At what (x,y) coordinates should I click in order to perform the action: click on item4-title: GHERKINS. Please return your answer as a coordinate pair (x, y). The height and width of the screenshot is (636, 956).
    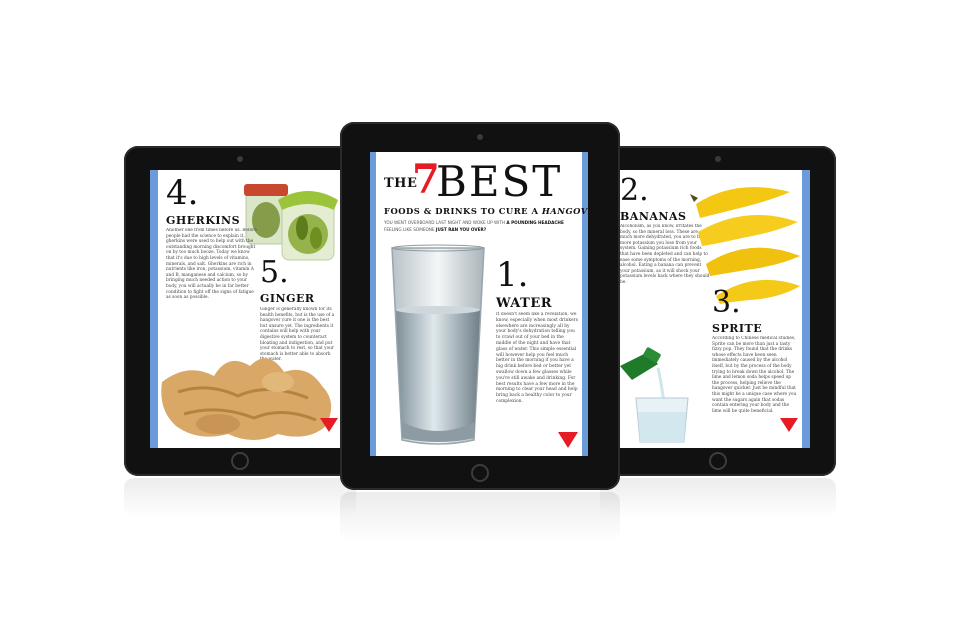
    Looking at the image, I should click on (203, 220).